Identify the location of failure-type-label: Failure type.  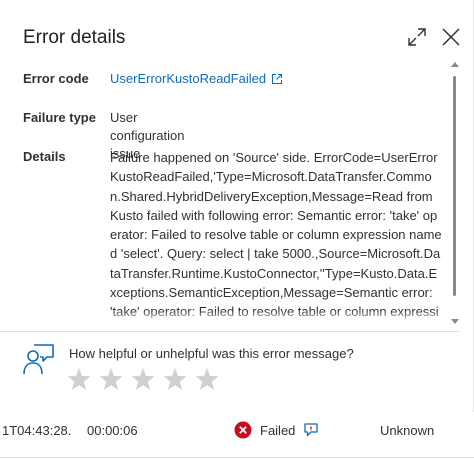
(59, 117).